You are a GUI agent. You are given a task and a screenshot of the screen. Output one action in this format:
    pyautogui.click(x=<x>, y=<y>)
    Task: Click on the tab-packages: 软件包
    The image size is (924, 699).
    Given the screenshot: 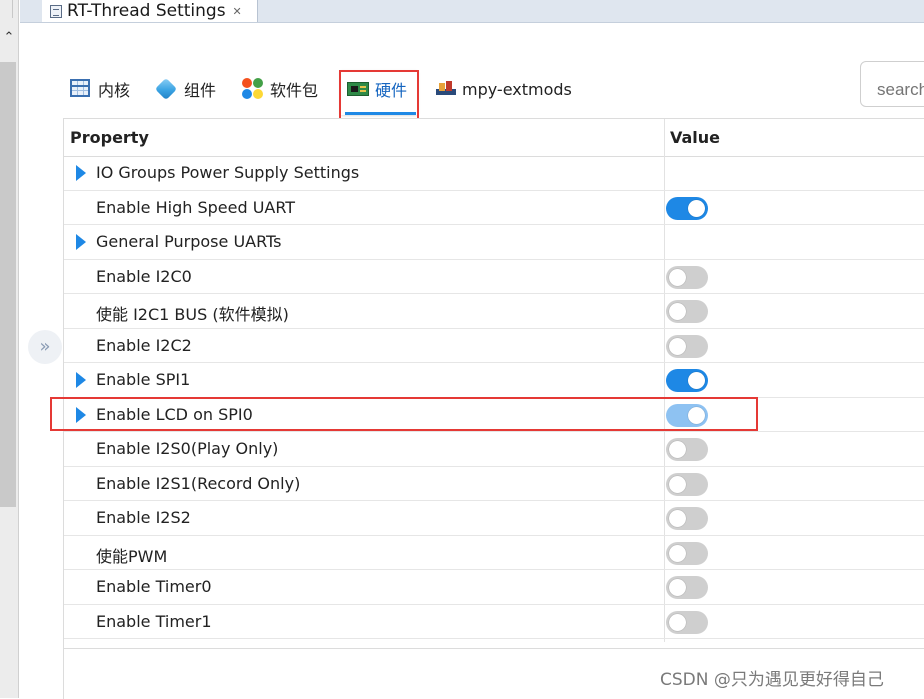 What is the action you would take?
    pyautogui.click(x=280, y=89)
    